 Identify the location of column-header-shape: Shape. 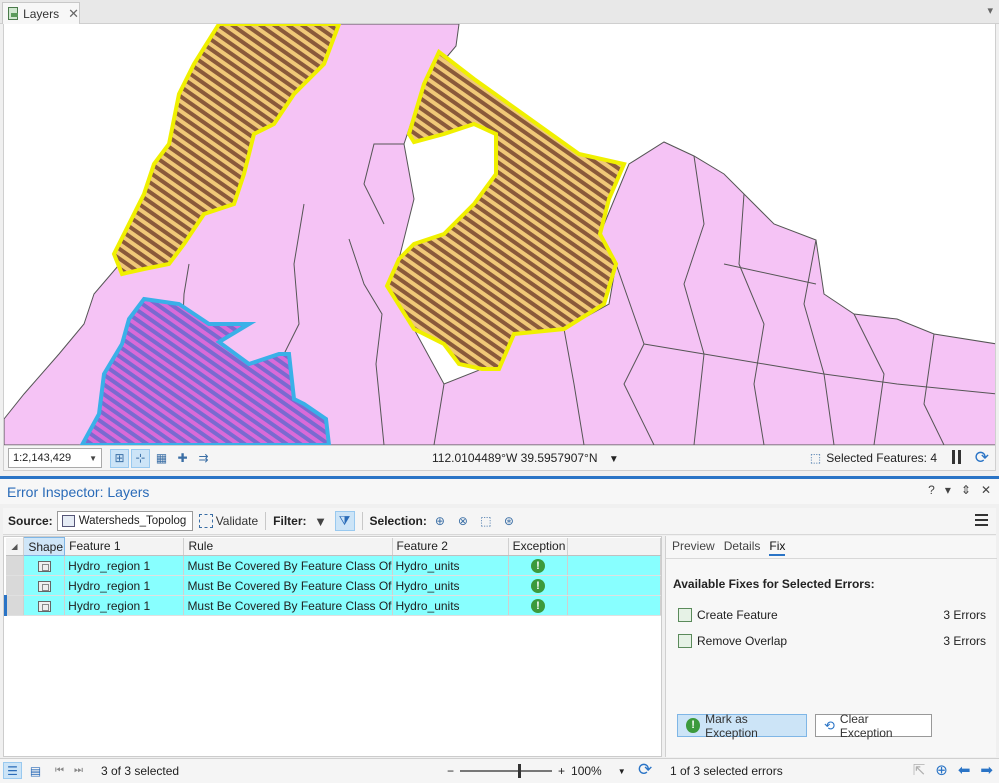
(44, 546).